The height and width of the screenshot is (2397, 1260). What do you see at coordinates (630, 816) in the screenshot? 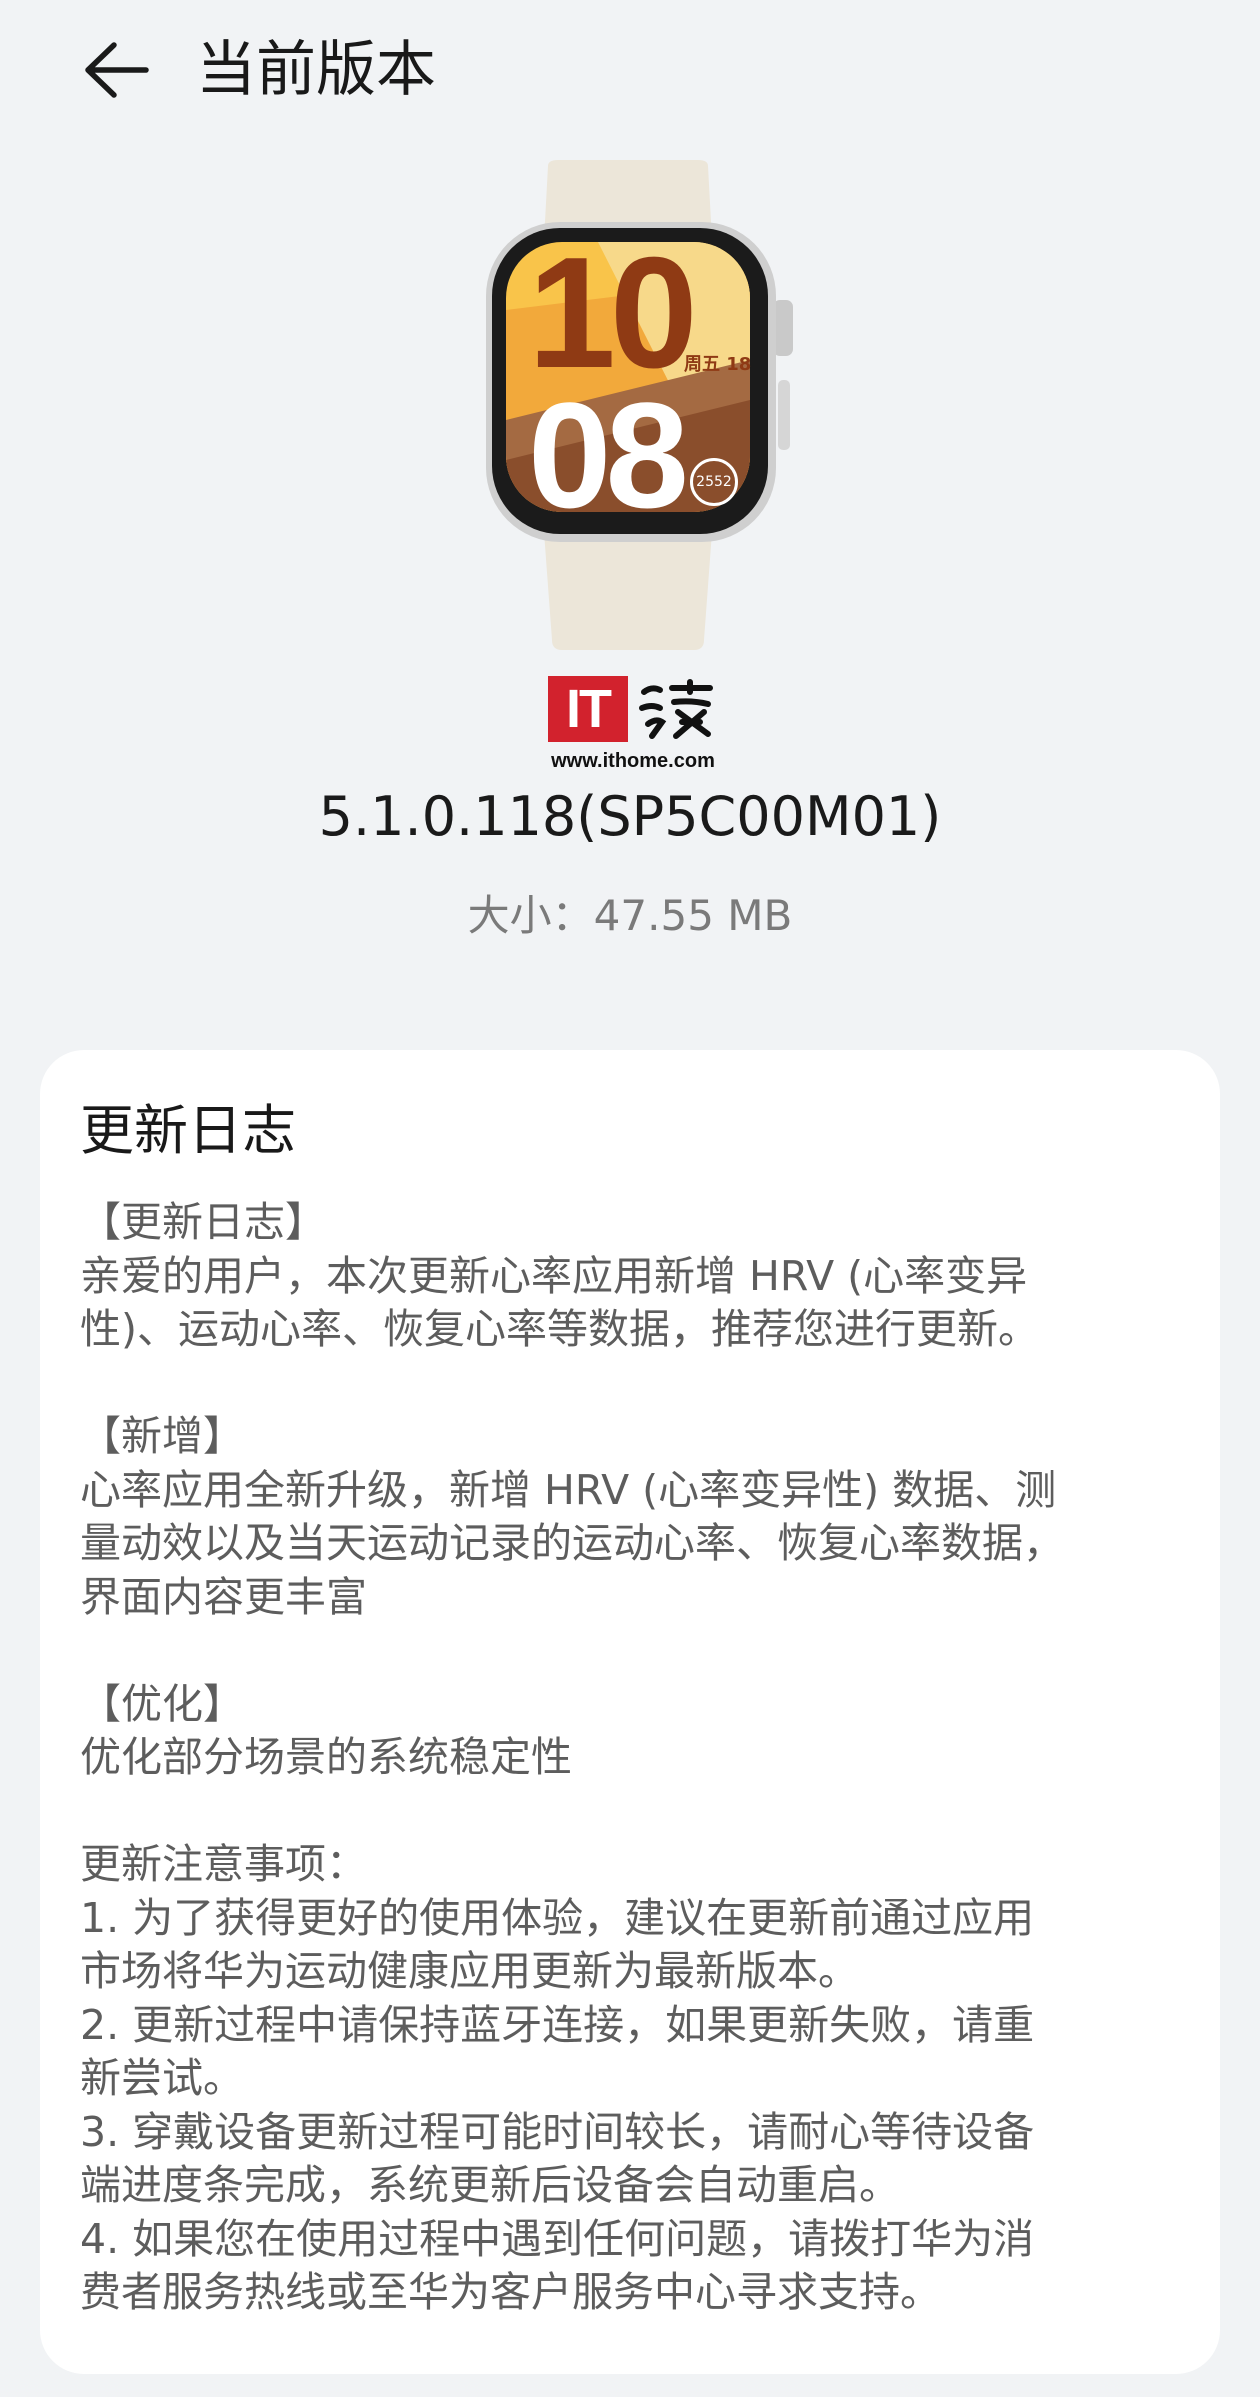
I see `version-number: 5.1.0.118(SP5C00M01)` at bounding box center [630, 816].